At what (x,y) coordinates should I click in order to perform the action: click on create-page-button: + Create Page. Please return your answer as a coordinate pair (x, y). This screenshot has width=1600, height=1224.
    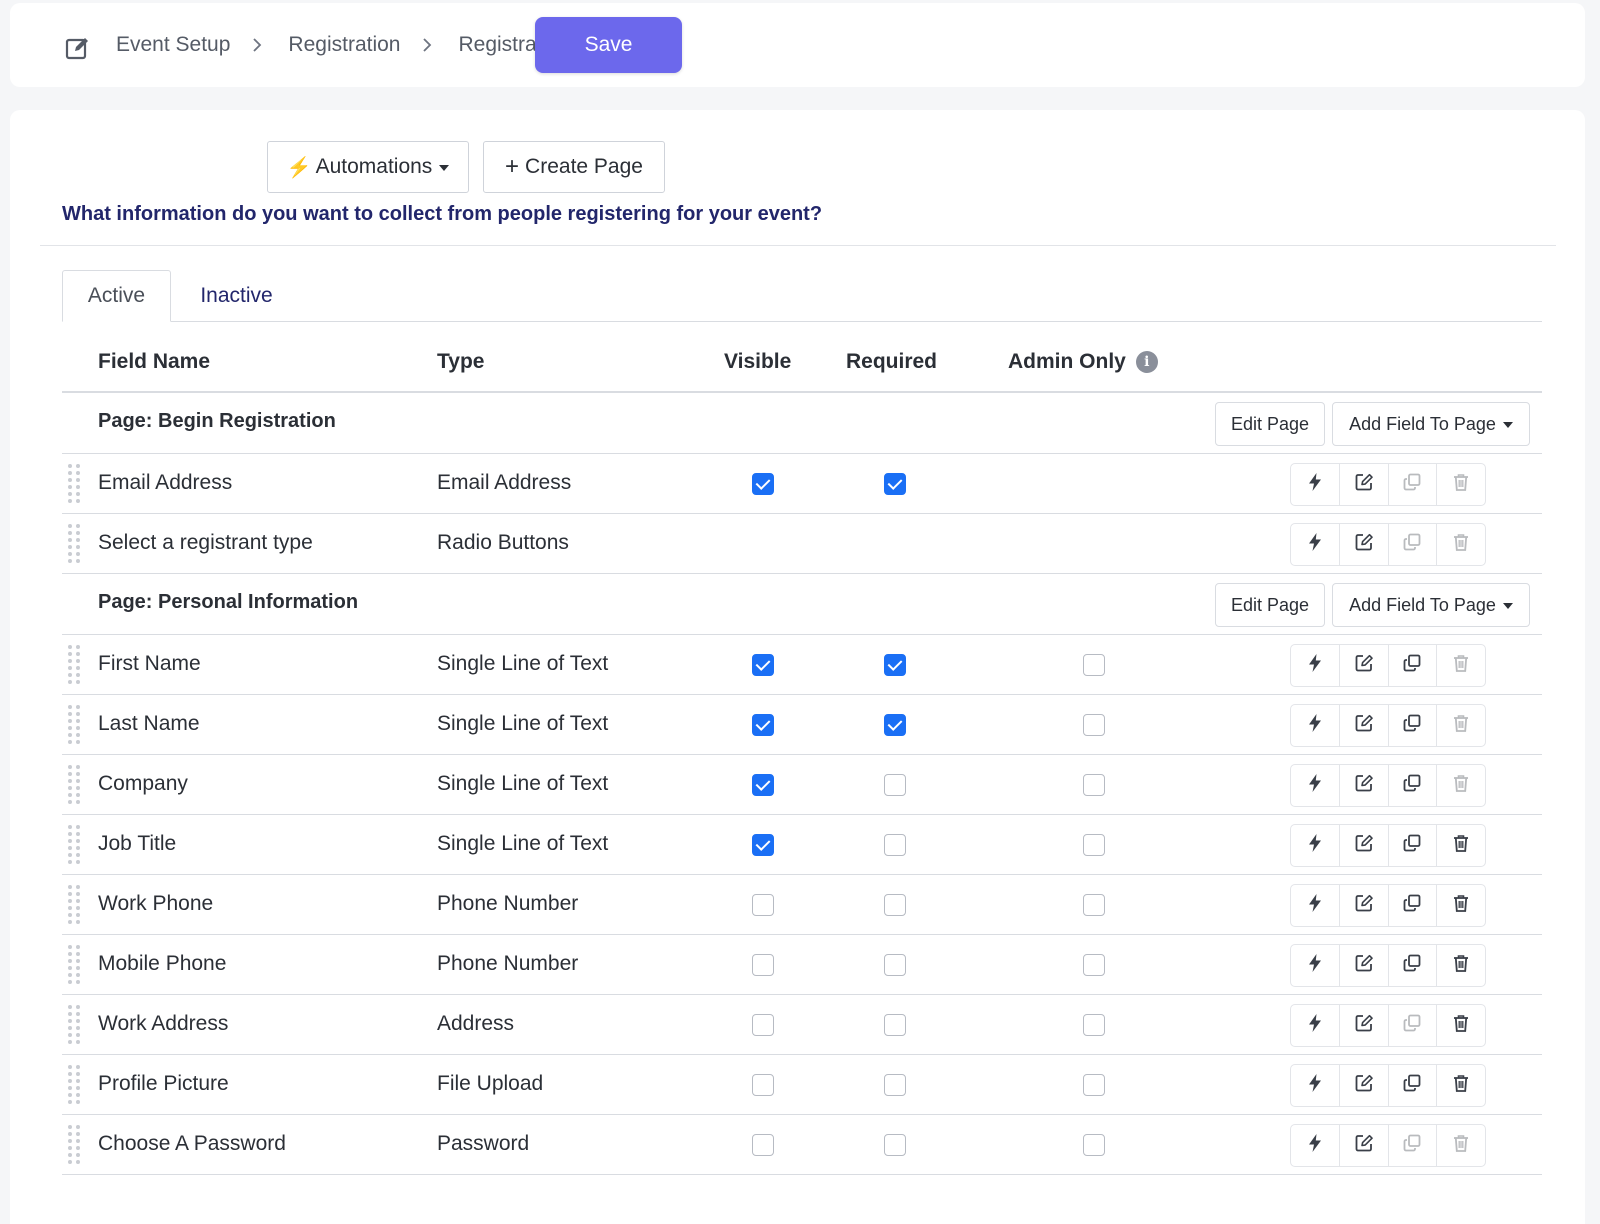
    Looking at the image, I should click on (574, 167).